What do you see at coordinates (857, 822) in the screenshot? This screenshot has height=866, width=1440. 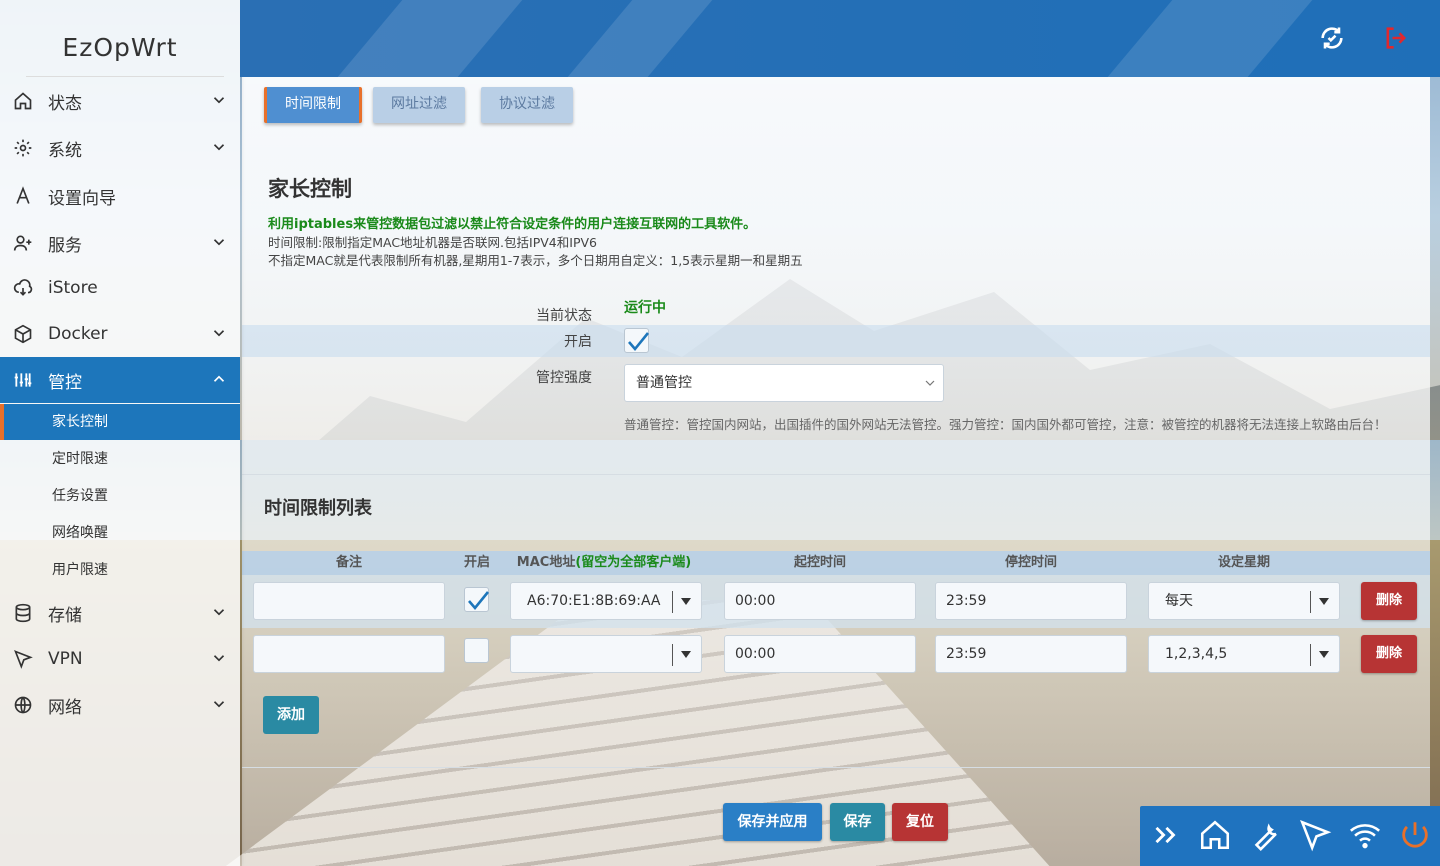 I see `save-button: 保存` at bounding box center [857, 822].